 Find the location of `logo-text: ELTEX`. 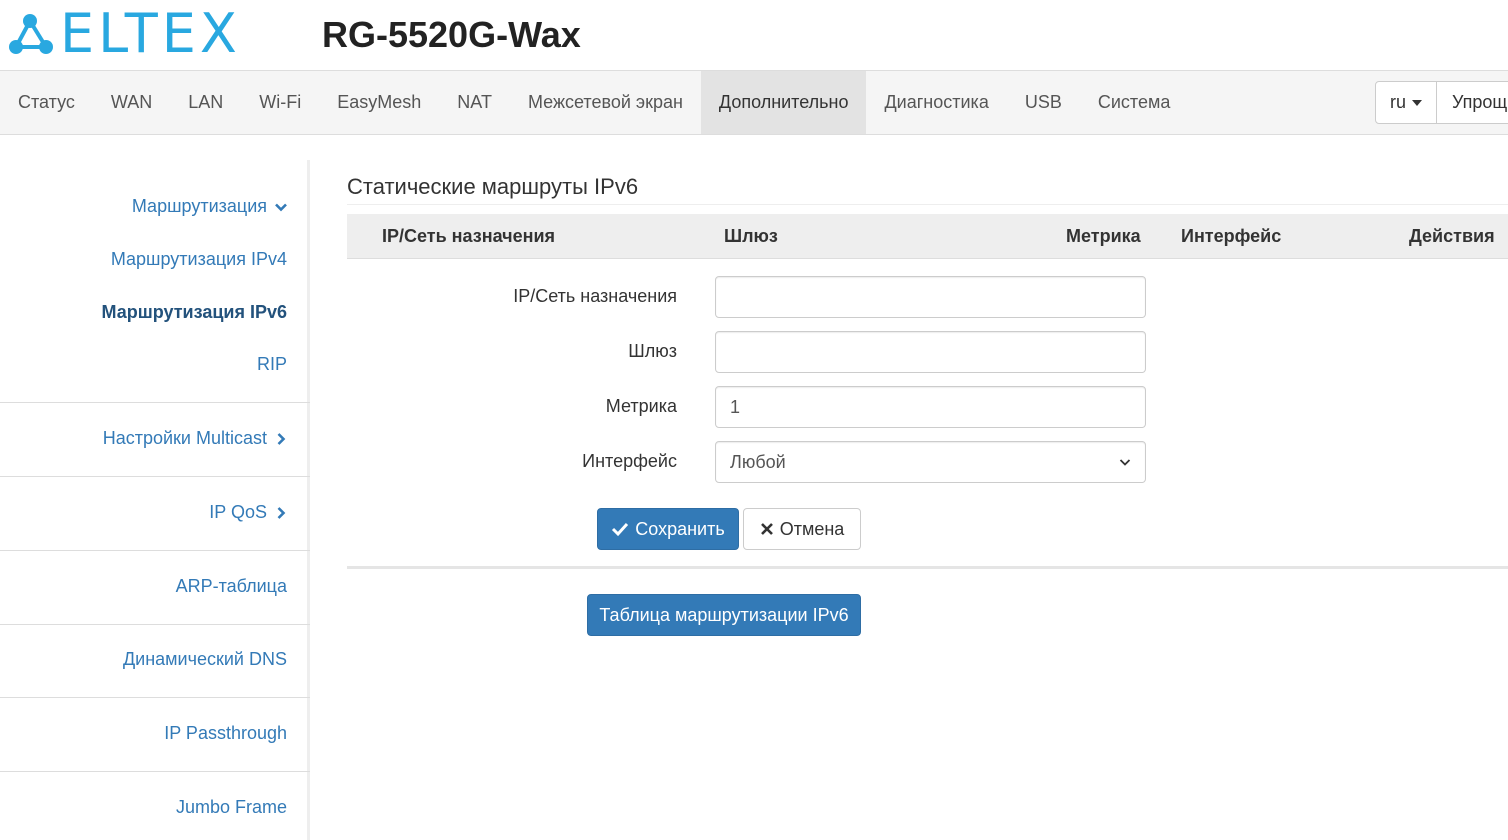

logo-text: ELTEX is located at coordinates (150, 33).